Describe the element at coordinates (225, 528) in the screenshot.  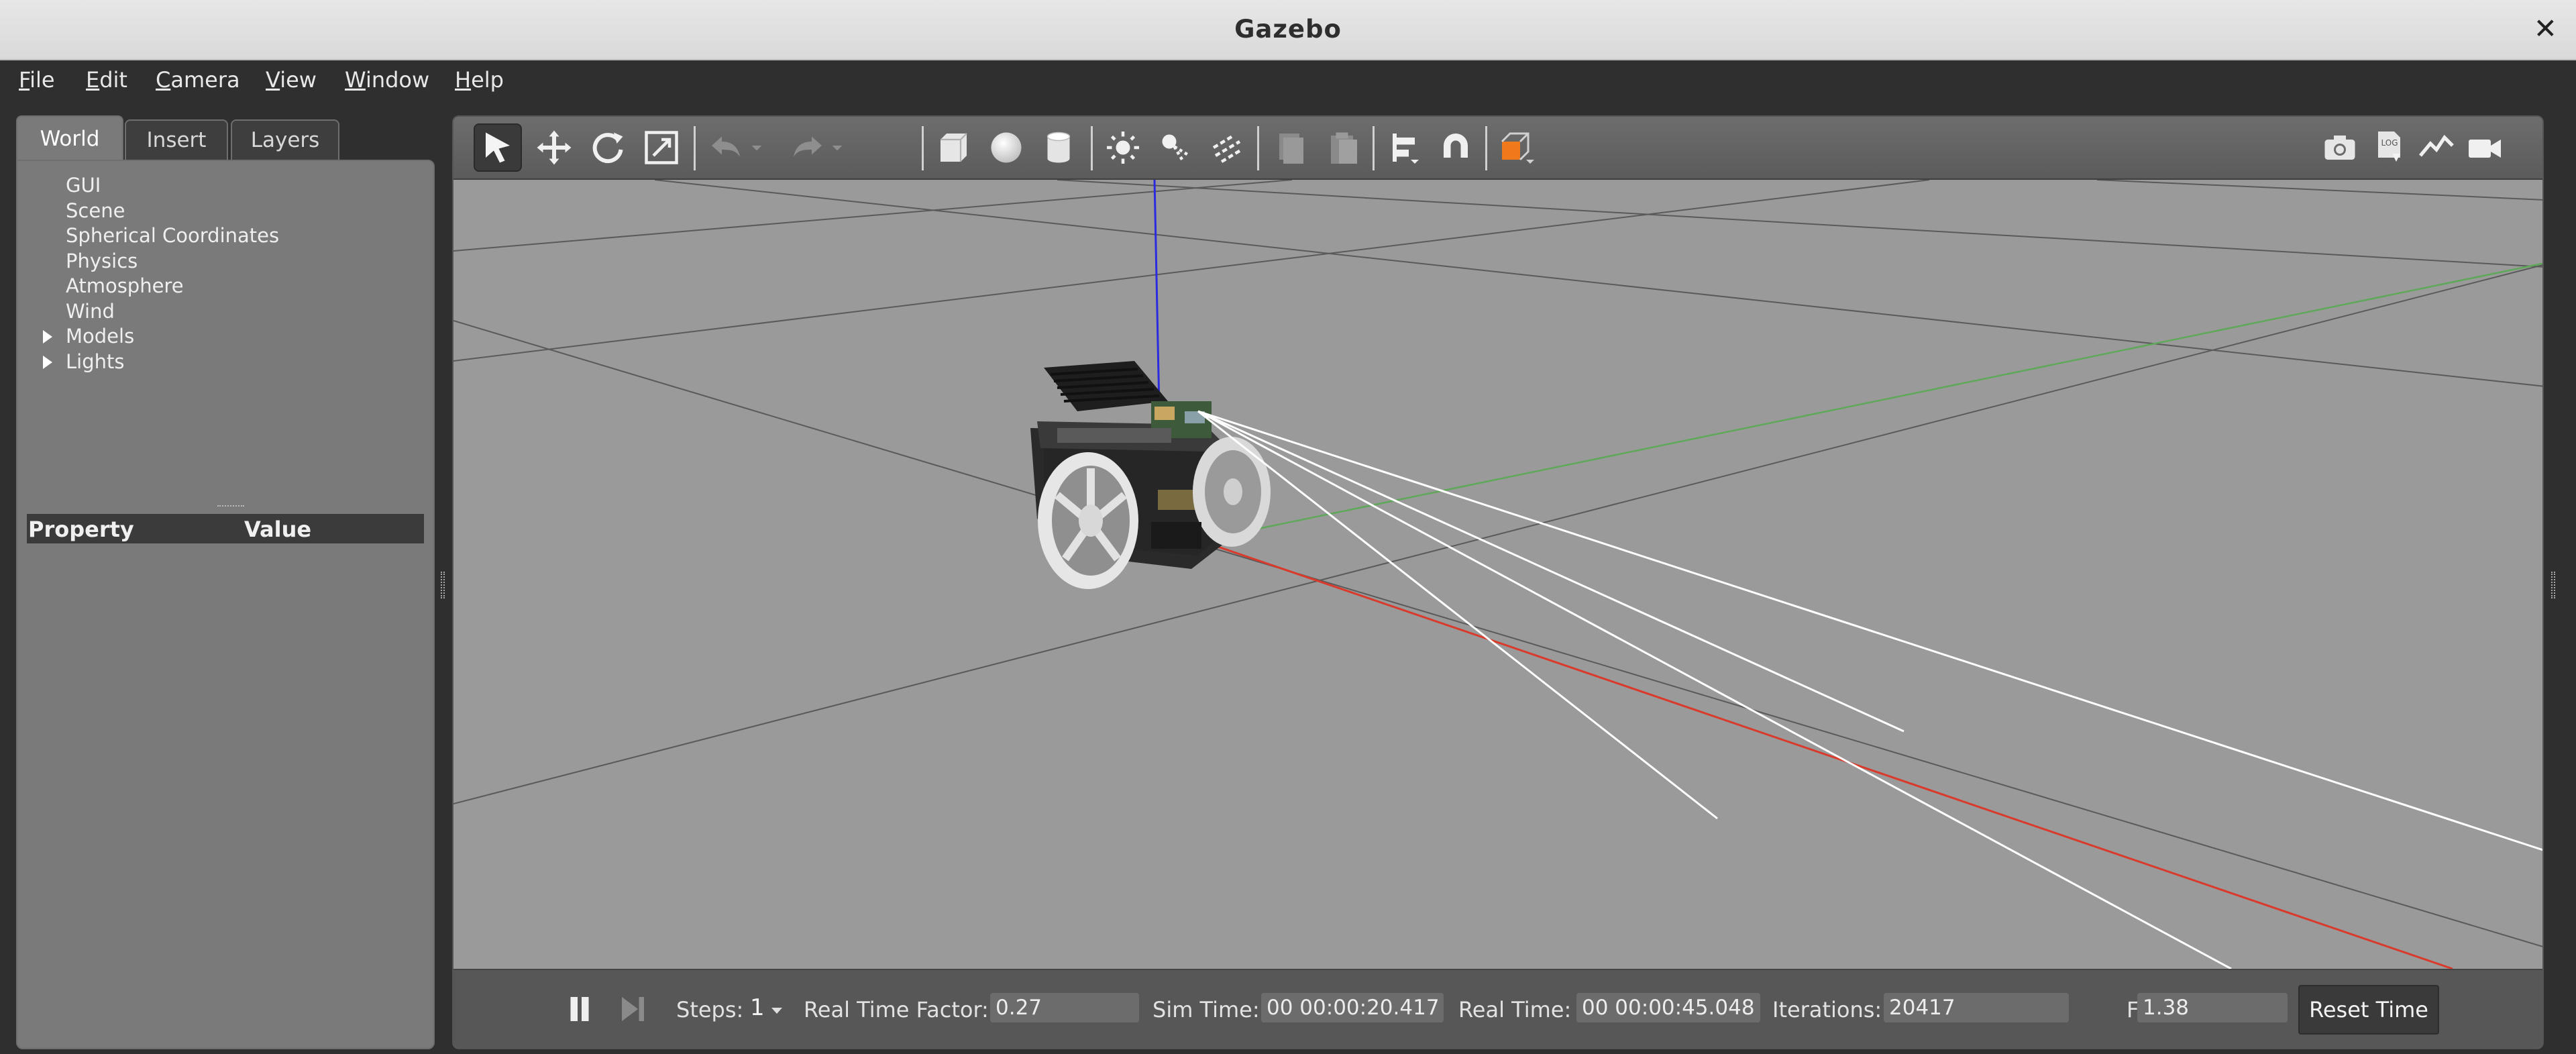
I see `property-table-header: Property Value` at that location.